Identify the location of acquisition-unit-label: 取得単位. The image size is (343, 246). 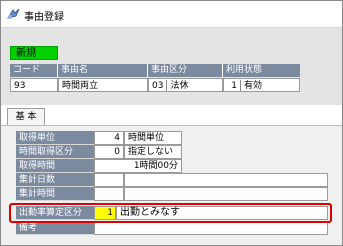
(55, 138).